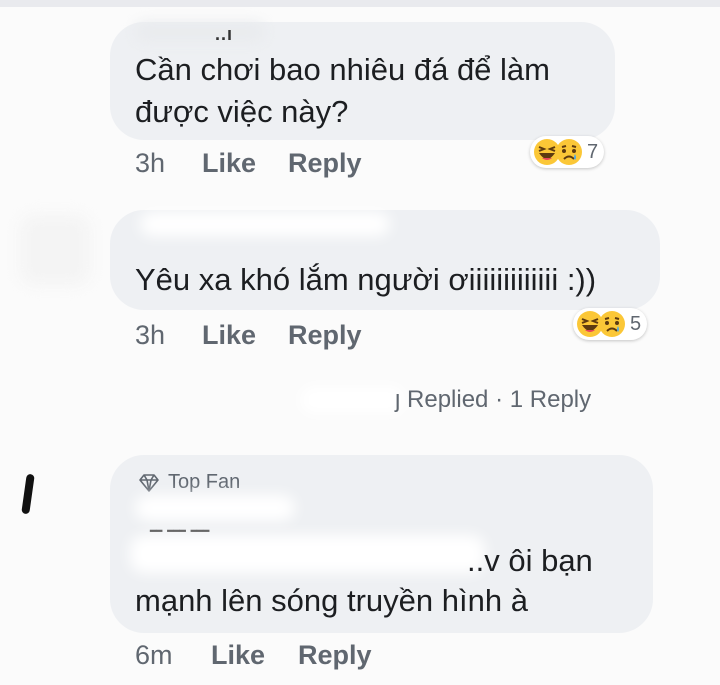 The width and height of the screenshot is (720, 685). What do you see at coordinates (360, 3) in the screenshot?
I see `top-divider` at bounding box center [360, 3].